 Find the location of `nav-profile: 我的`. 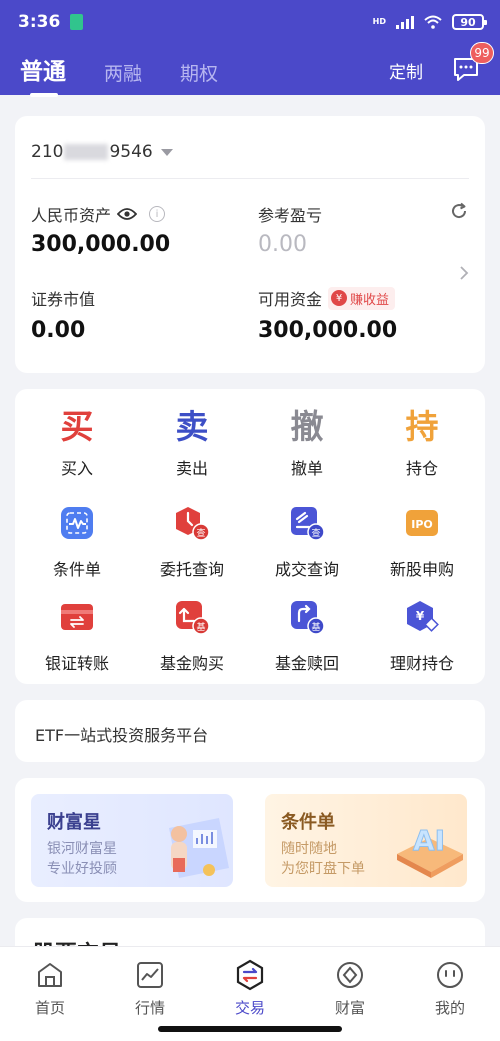

nav-profile: 我的 is located at coordinates (450, 988).